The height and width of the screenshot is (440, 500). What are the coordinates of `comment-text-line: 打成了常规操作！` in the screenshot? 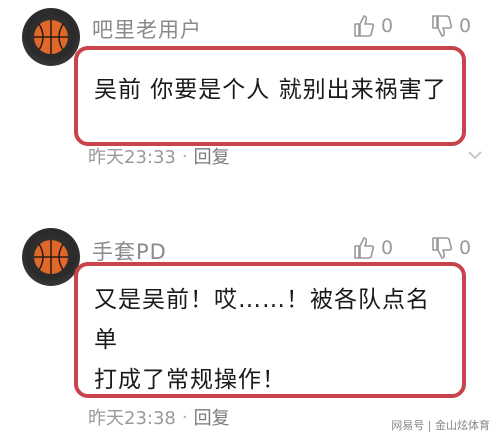 It's located at (190, 380).